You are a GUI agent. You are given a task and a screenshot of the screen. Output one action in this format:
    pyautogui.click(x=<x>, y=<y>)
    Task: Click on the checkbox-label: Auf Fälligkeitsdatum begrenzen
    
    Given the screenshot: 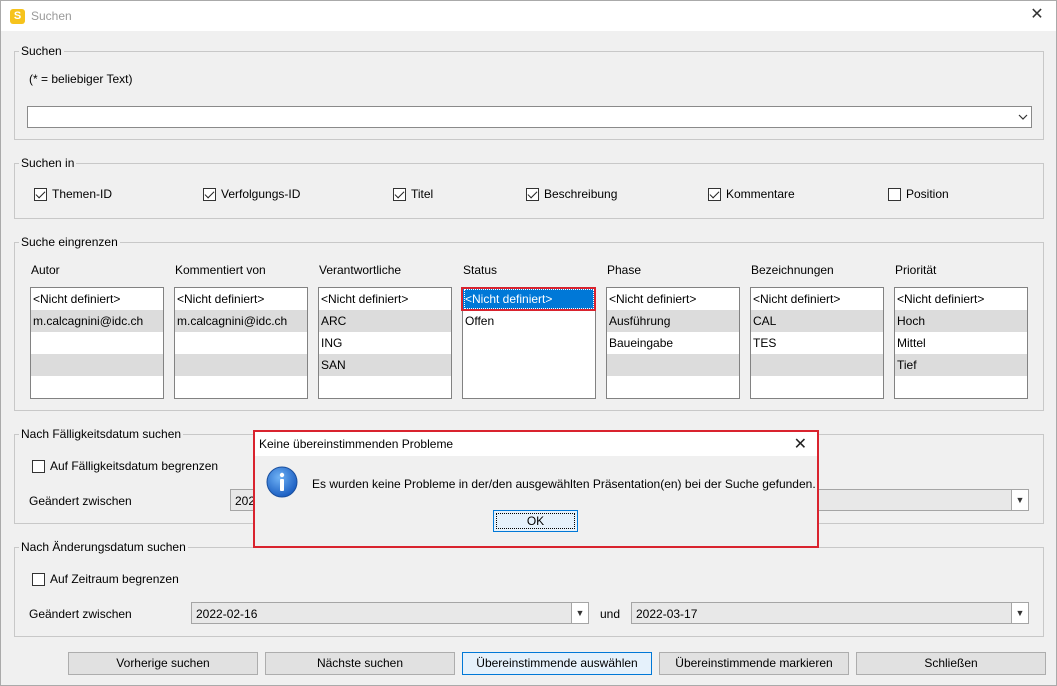 What is the action you would take?
    pyautogui.click(x=134, y=466)
    